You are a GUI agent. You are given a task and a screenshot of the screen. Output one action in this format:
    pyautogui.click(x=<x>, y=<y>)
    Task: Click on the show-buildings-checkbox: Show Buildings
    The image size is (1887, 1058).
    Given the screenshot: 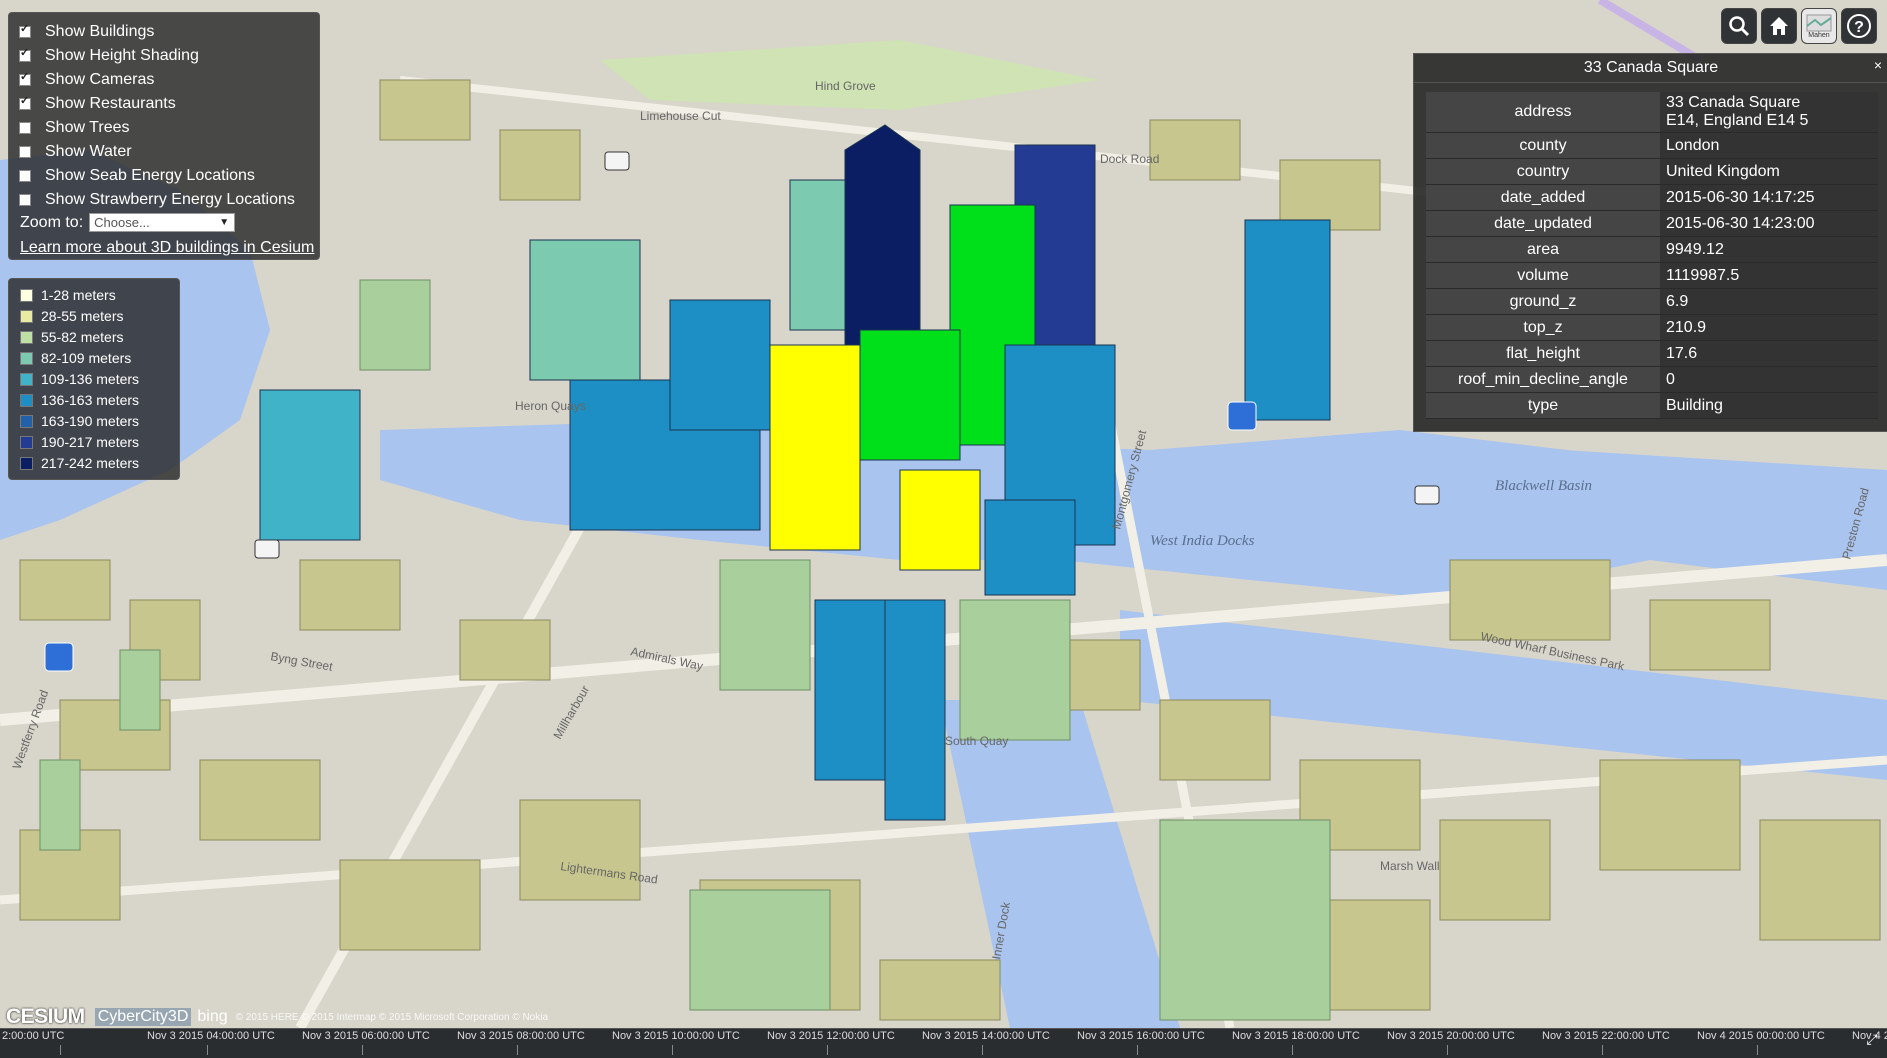 What is the action you would take?
    pyautogui.click(x=86, y=32)
    